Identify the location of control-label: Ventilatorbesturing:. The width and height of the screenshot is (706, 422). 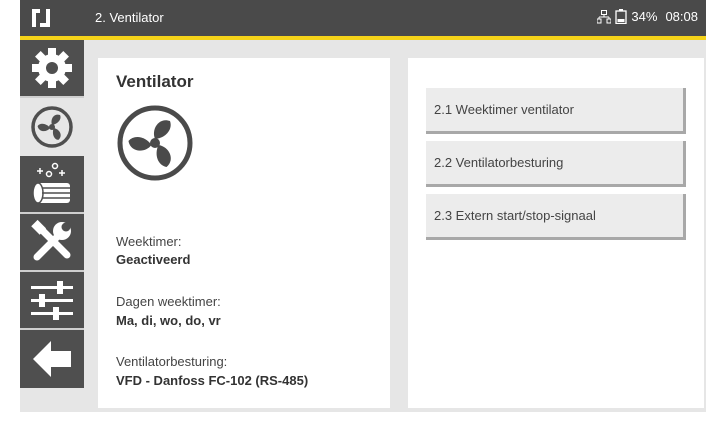
(172, 361).